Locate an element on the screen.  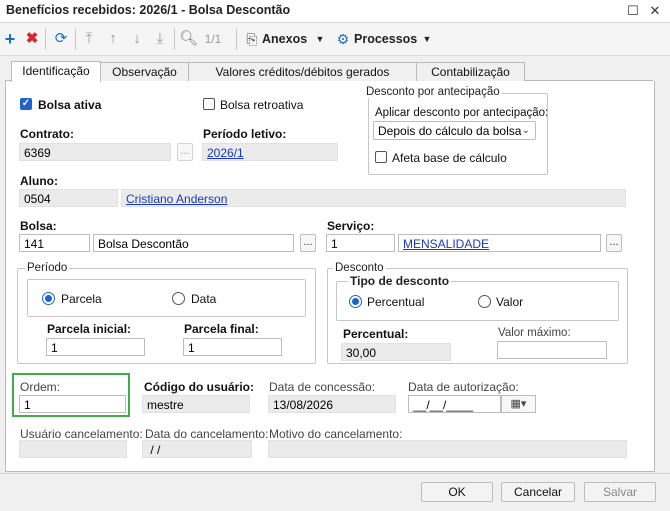
desconto-title: Desconto is located at coordinates (359, 268).